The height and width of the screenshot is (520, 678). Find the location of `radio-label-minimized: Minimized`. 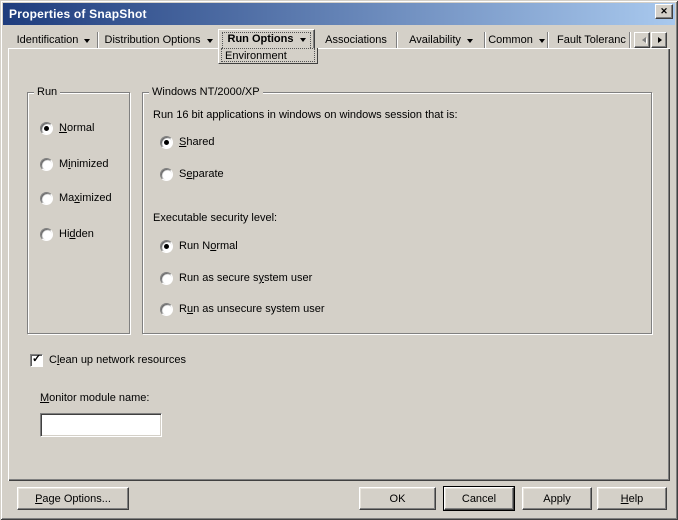

radio-label-minimized: Minimized is located at coordinates (84, 164).